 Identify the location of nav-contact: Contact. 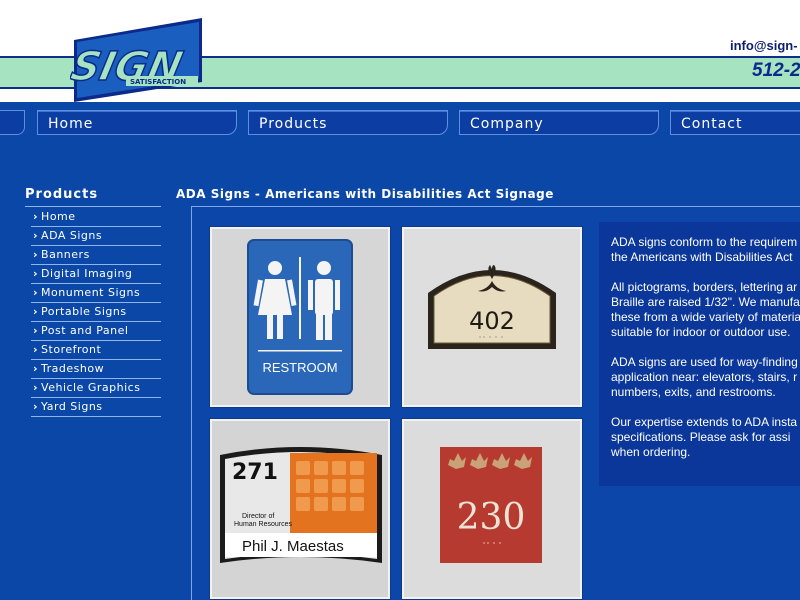
(735, 122).